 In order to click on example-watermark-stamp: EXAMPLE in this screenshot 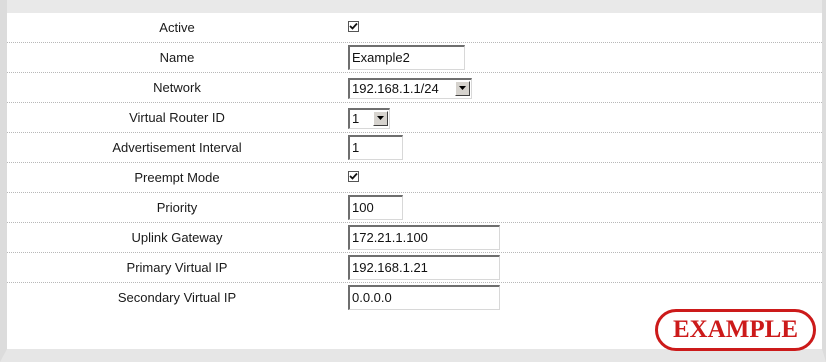, I will do `click(735, 330)`.